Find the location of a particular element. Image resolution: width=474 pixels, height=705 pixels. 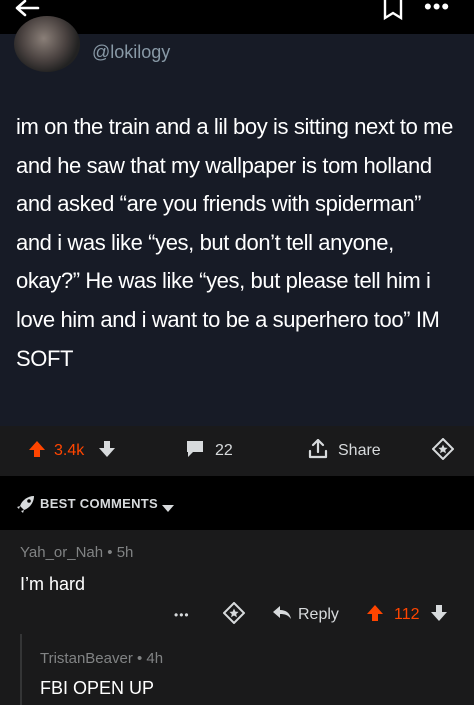

comment-meta: Yah_or_Nah • 5h is located at coordinates (76, 552).